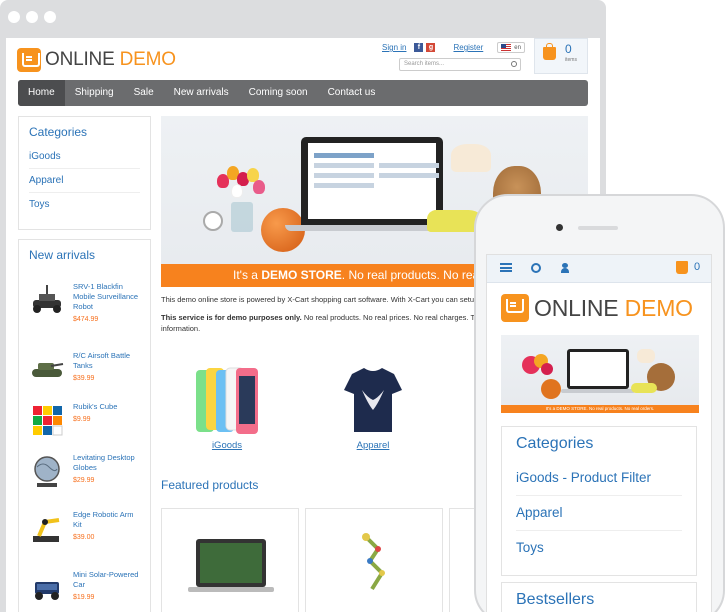 Image resolution: width=725 pixels, height=612 pixels. I want to click on product-name: Mini Solar-Powered Car, so click(108, 580).